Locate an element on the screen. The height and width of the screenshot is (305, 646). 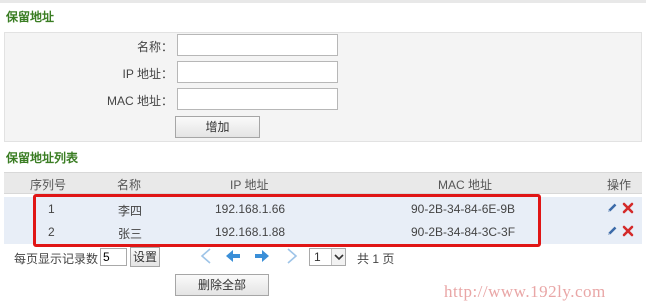
col-name-header: 名称 is located at coordinates (129, 185).